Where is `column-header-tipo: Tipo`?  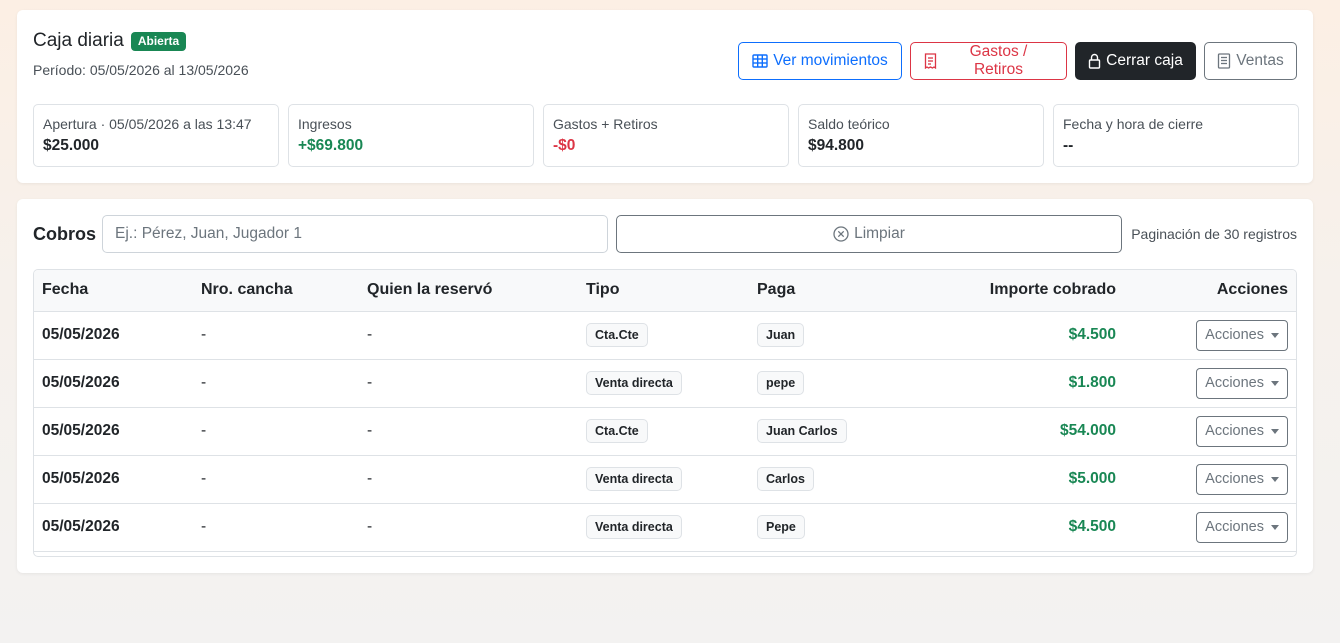
column-header-tipo: Tipo is located at coordinates (663, 291).